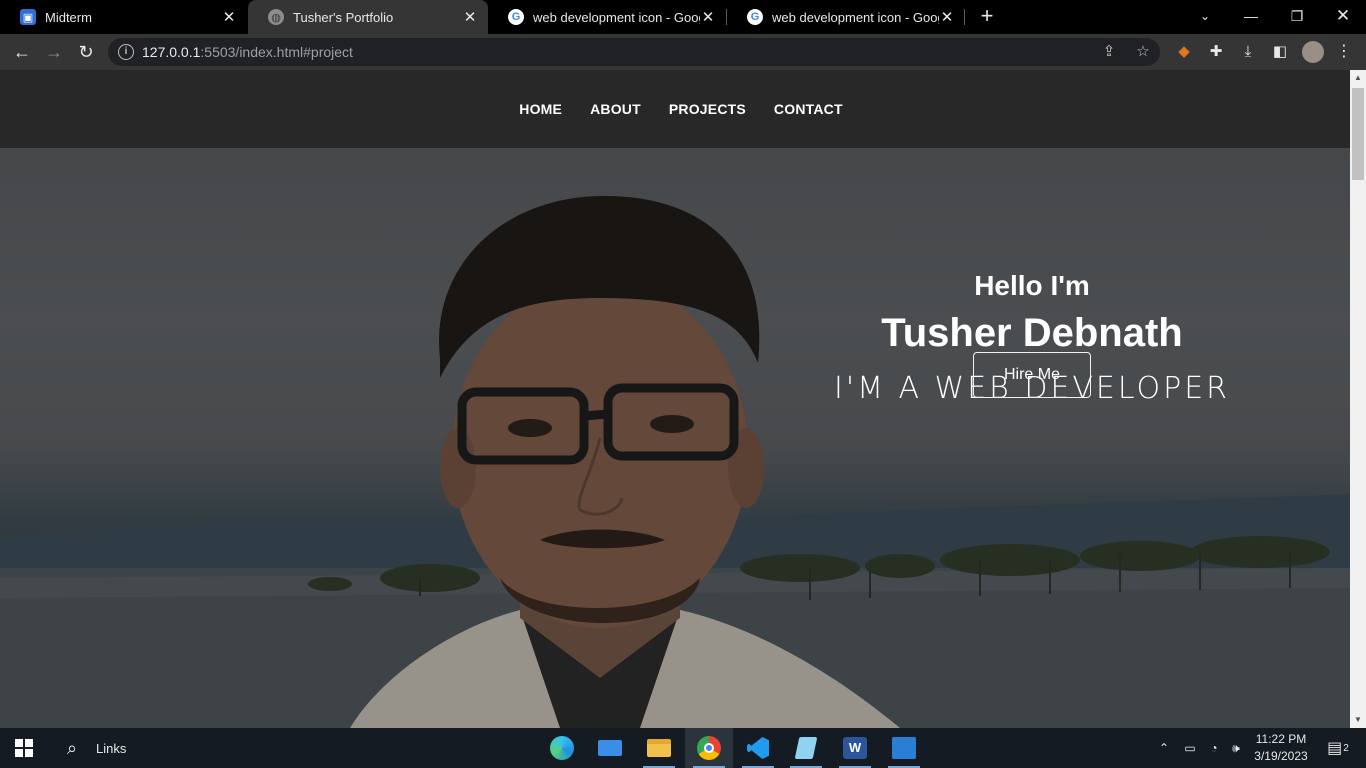 The width and height of the screenshot is (1366, 768). Describe the element at coordinates (808, 109) in the screenshot. I see `nav-link-contact: CONTACT` at that location.